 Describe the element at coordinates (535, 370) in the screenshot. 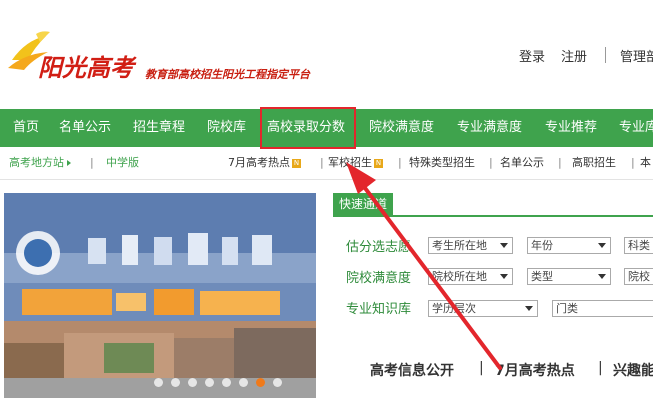

I see `info-hot-link: 7月高考热点` at that location.